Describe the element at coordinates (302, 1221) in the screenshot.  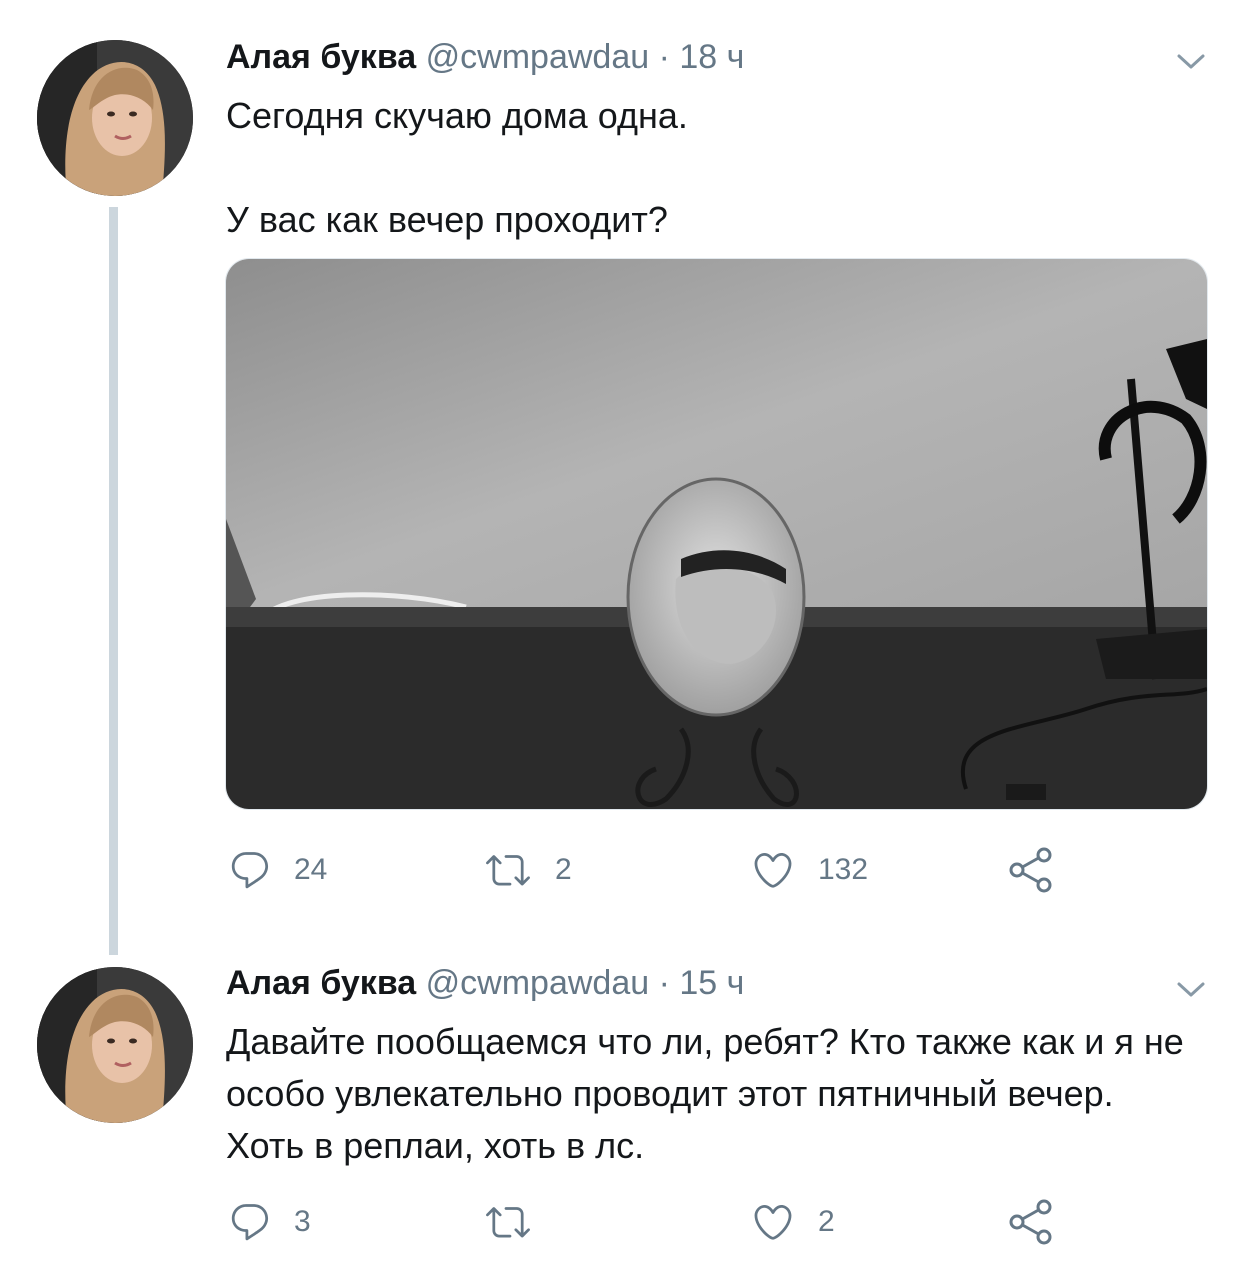
I see `reply-count: 3` at that location.